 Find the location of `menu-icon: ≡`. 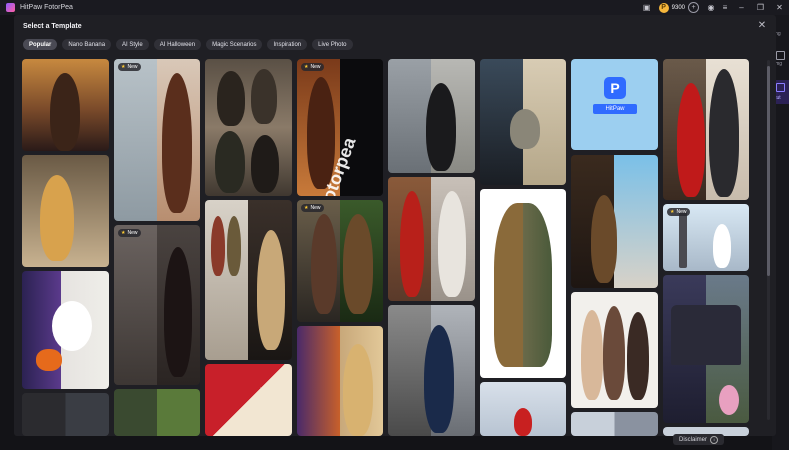

menu-icon: ≡ is located at coordinates (725, 7).